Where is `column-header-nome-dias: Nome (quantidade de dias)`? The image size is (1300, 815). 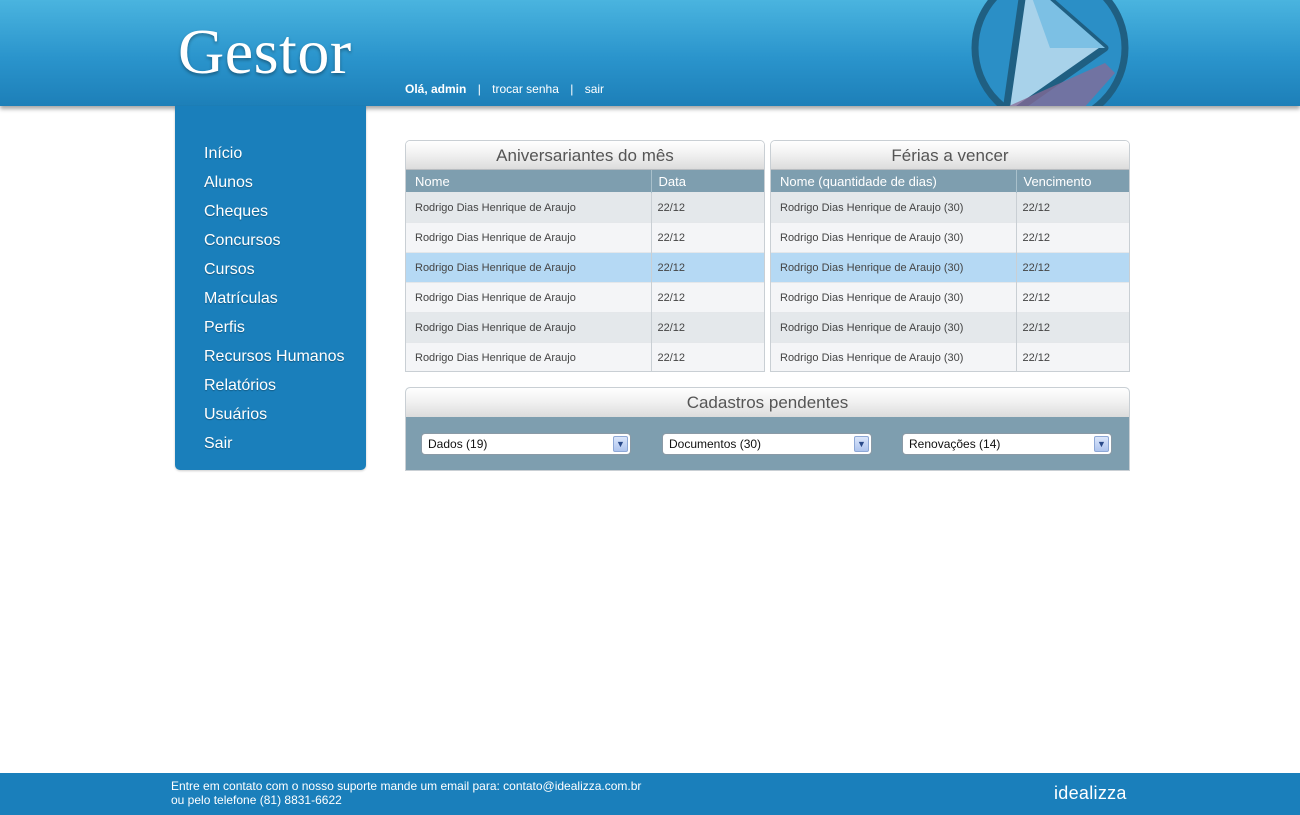 column-header-nome-dias: Nome (quantidade de dias) is located at coordinates (894, 181).